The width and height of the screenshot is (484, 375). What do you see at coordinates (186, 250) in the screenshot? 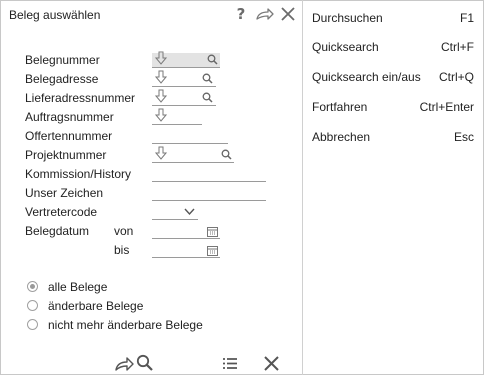
I see `date-to-input` at bounding box center [186, 250].